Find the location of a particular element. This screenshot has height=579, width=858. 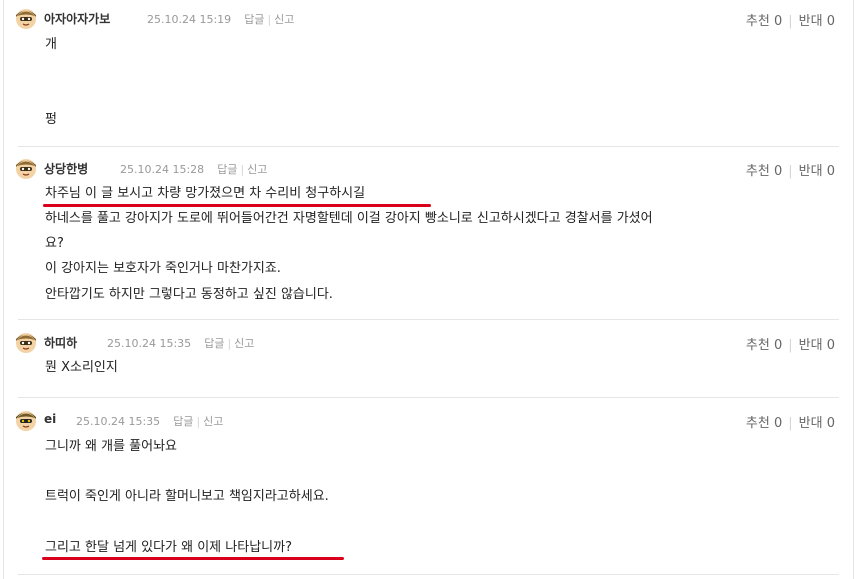

comment-header: 상당한병 25.10.24 15:28 답글 | 신고 추천 0 | 반대 0 is located at coordinates (424, 168).